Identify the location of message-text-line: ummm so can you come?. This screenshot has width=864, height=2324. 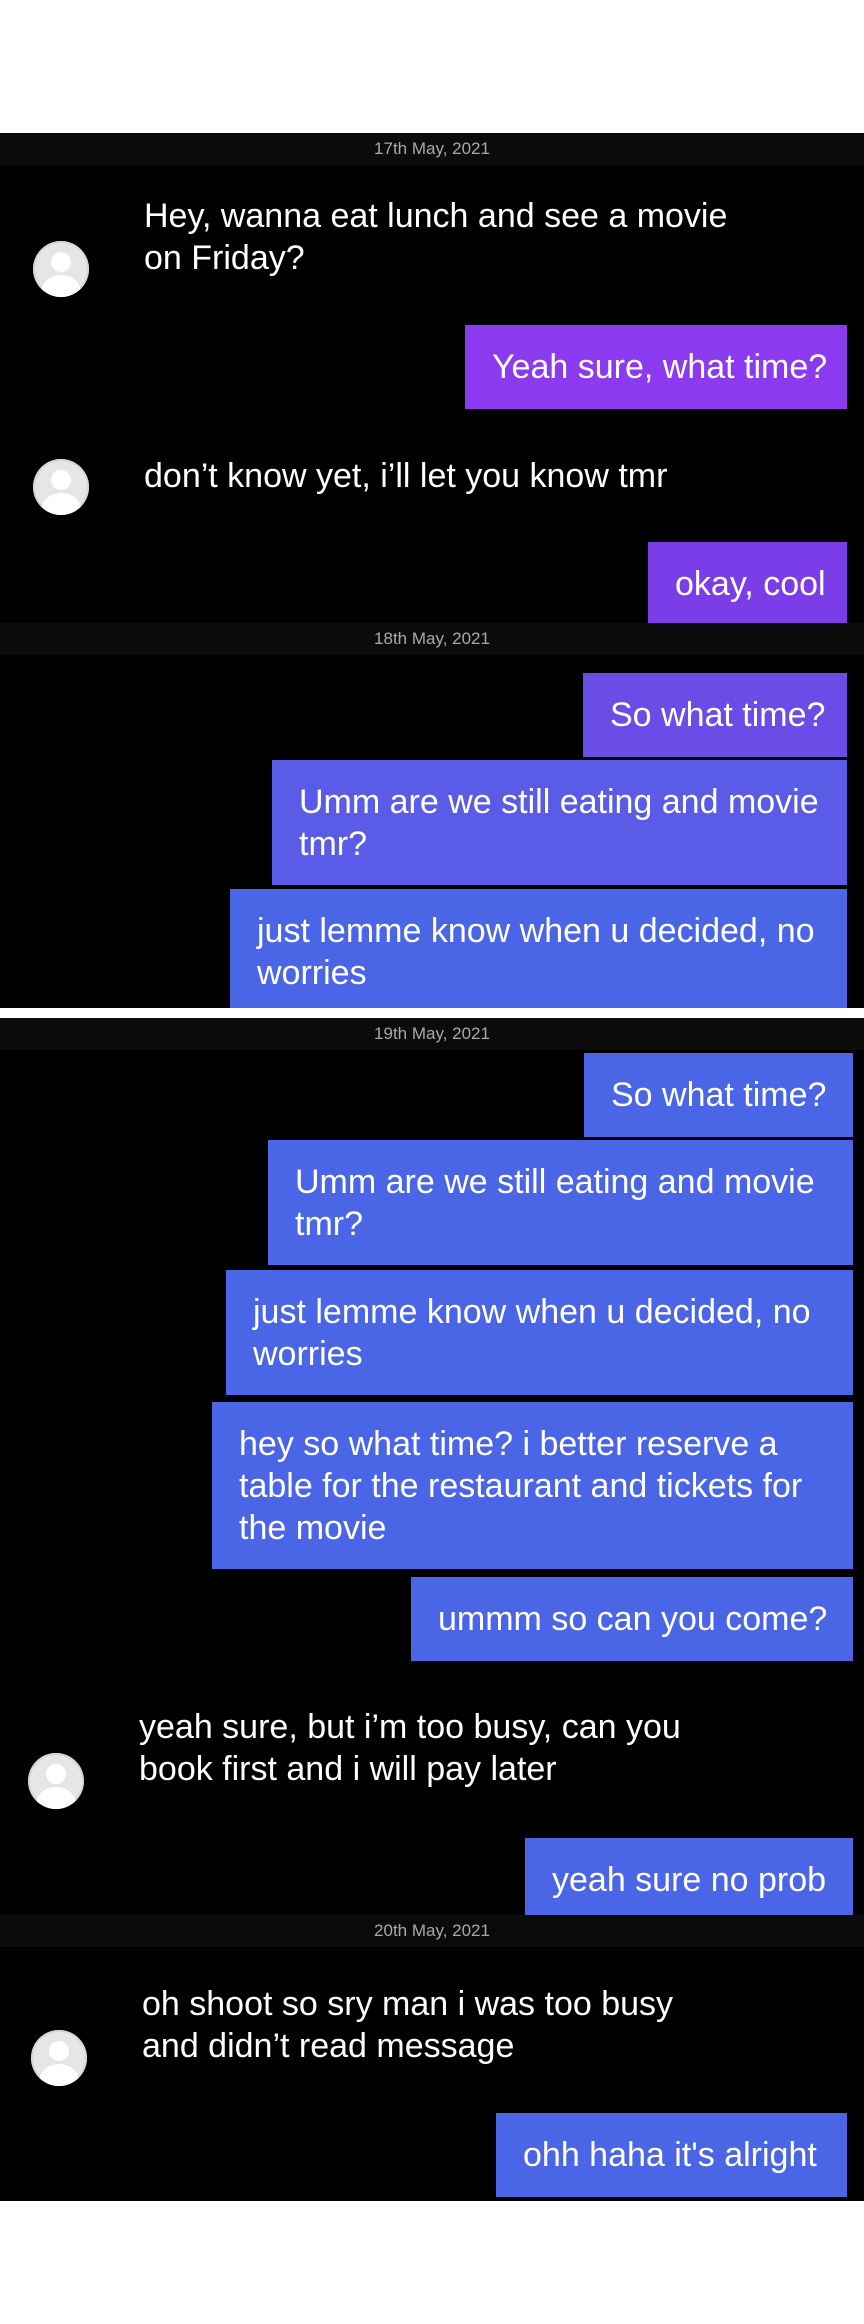
(633, 1619).